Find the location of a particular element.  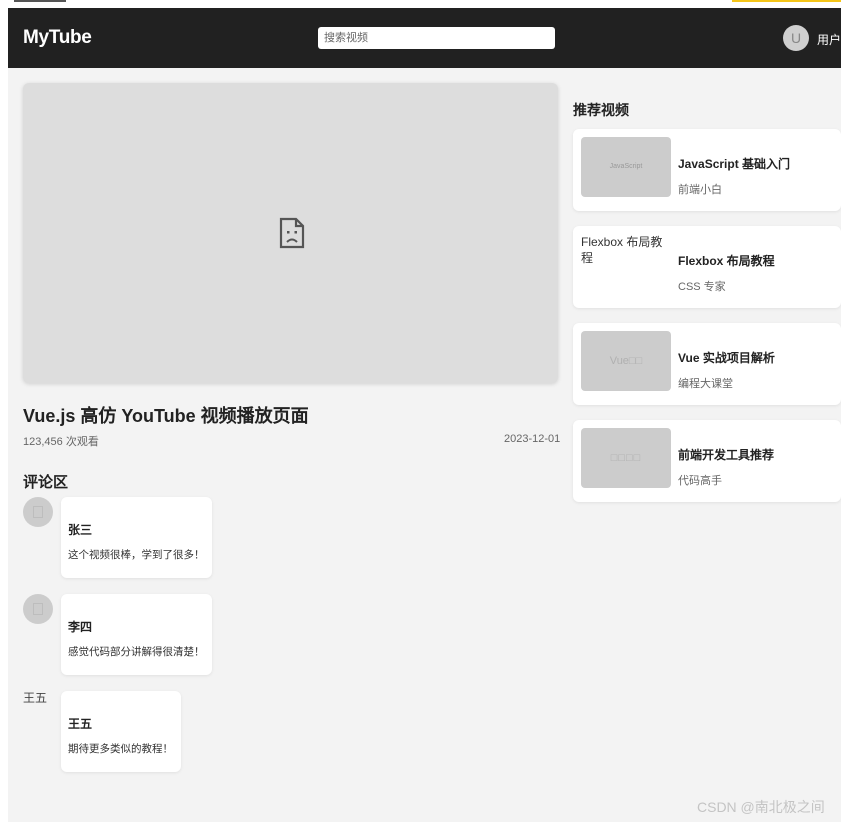

broken-video-icon is located at coordinates (292, 233).